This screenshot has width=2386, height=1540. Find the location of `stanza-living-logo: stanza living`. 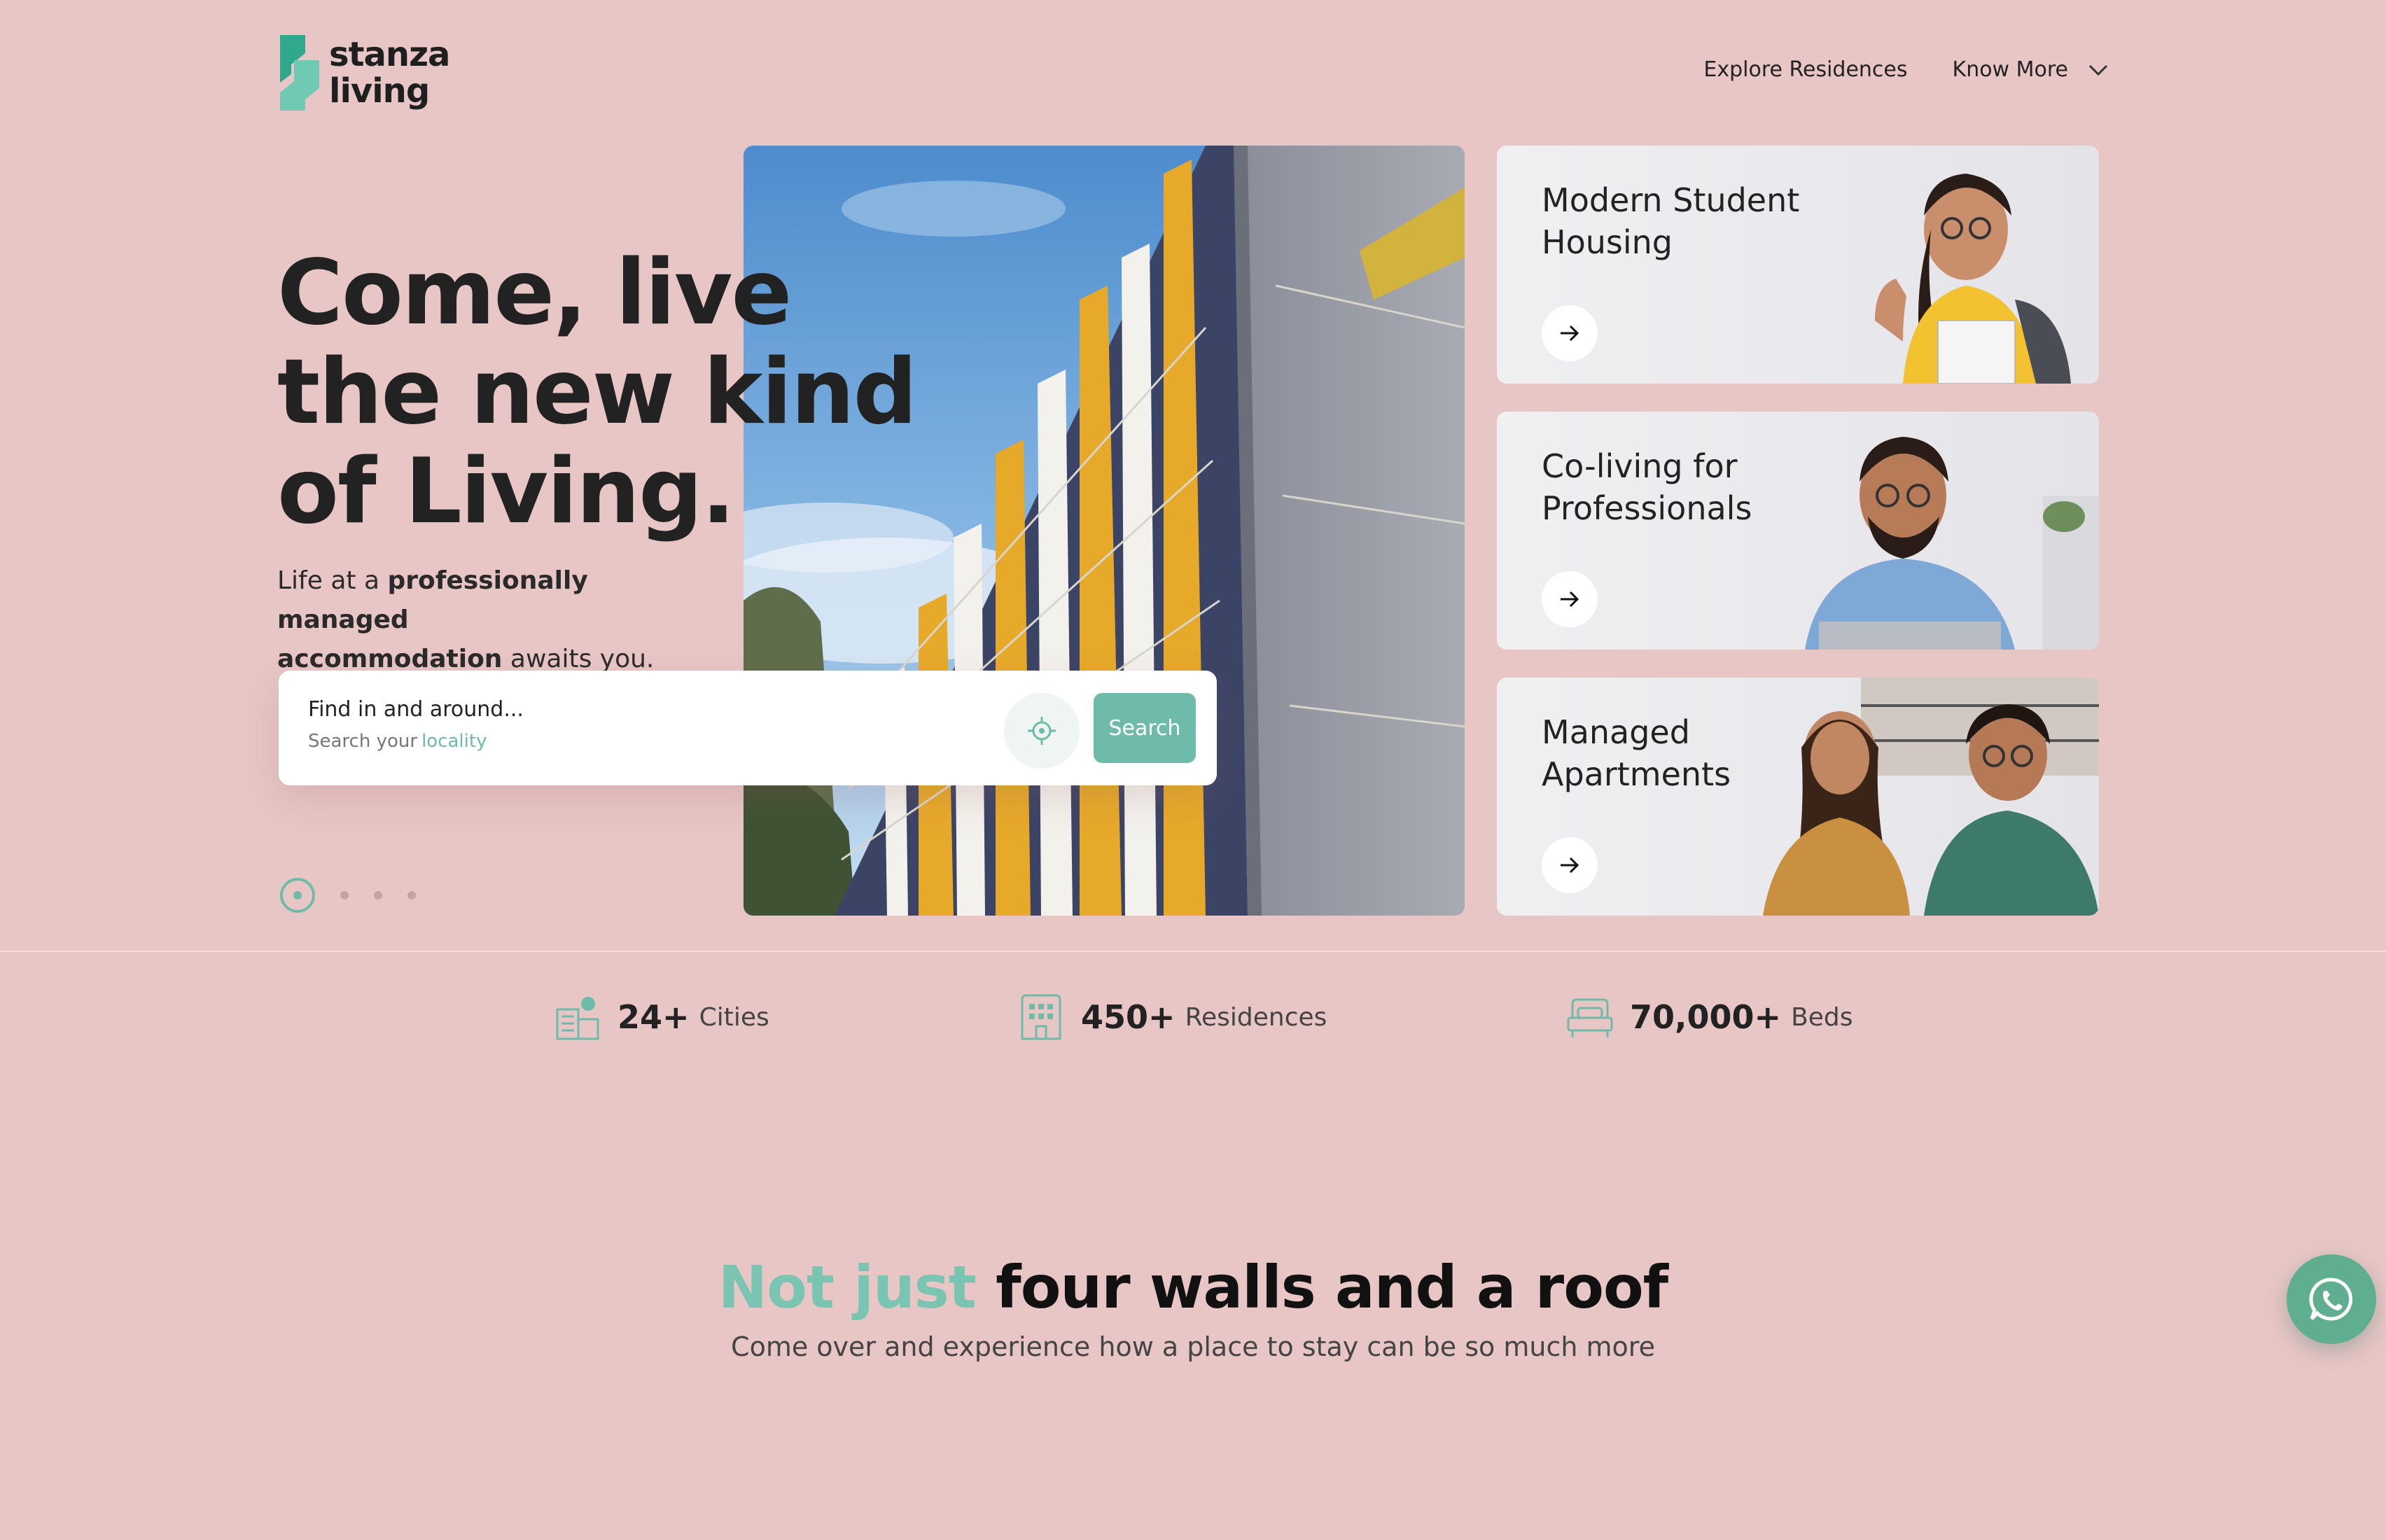

stanza-living-logo: stanza living is located at coordinates (363, 72).